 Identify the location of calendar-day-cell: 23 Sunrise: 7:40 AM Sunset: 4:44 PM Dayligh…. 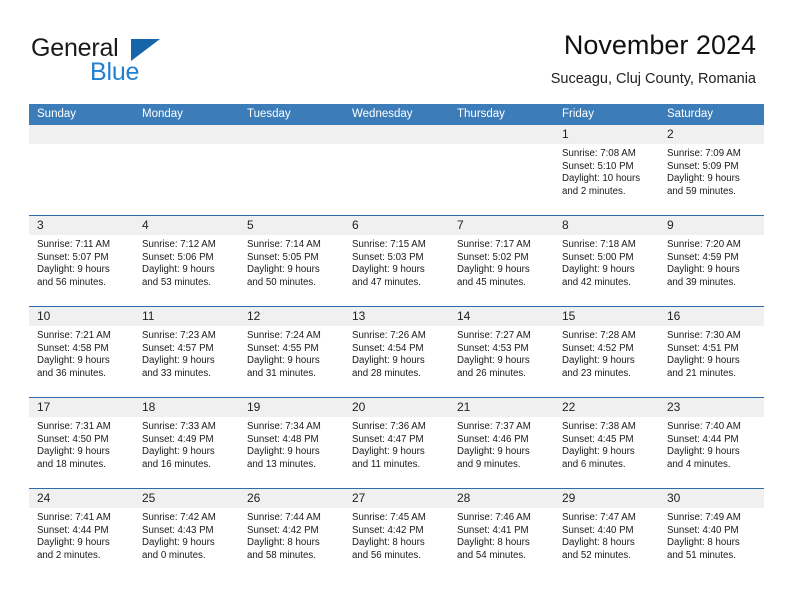
(711, 443).